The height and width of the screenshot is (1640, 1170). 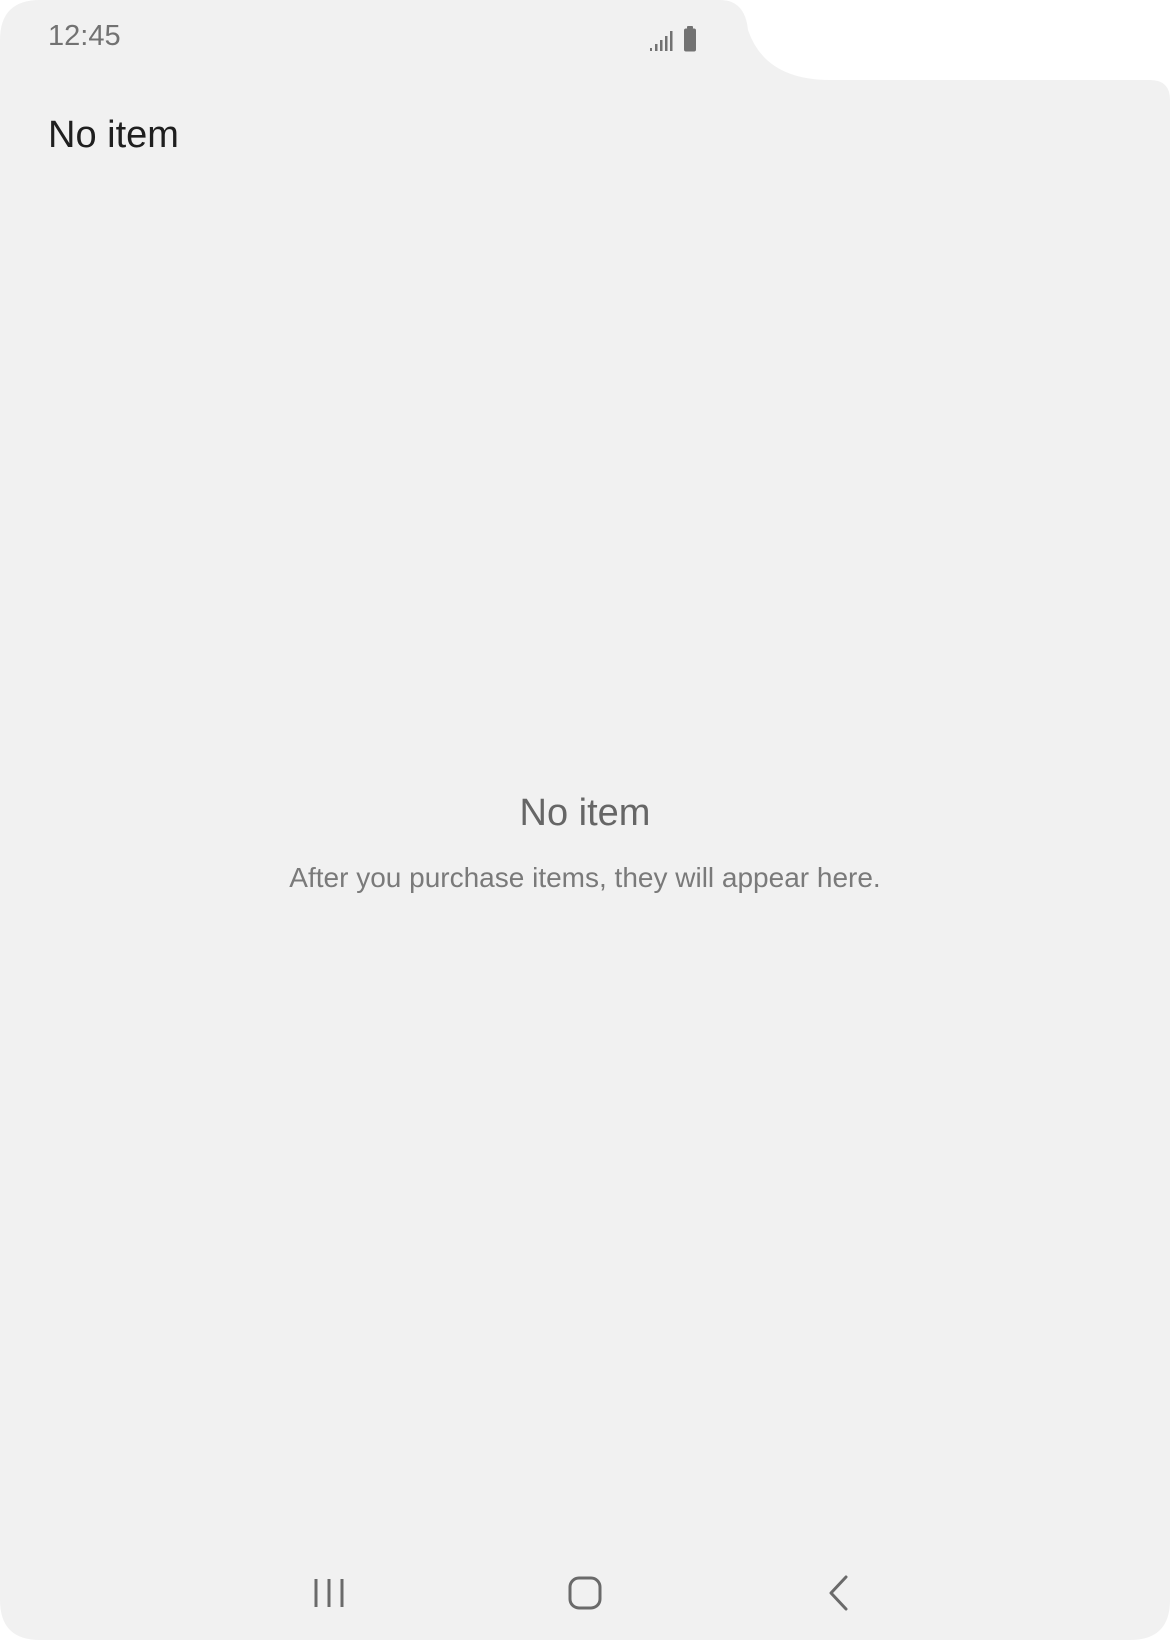 I want to click on home-icon, so click(x=585, y=1593).